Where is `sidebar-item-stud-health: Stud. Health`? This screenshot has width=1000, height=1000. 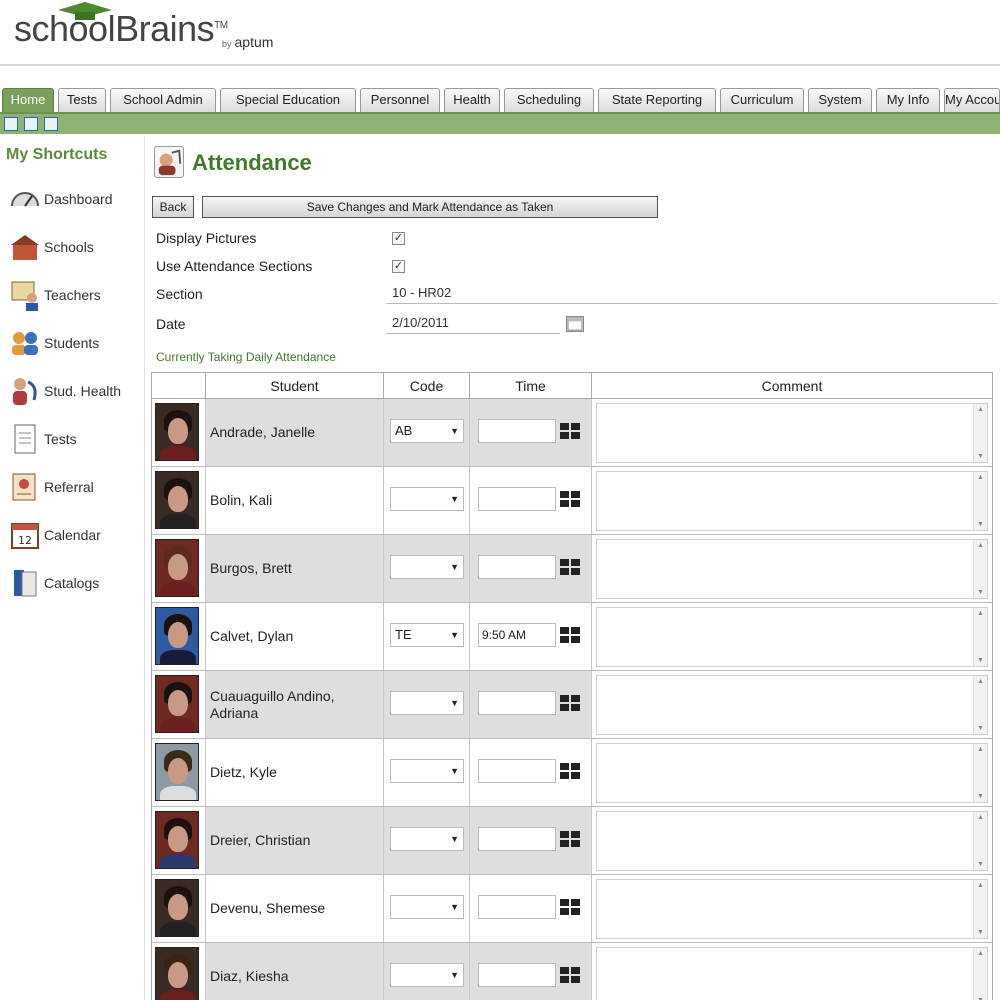 sidebar-item-stud-health: Stud. Health is located at coordinates (74, 392).